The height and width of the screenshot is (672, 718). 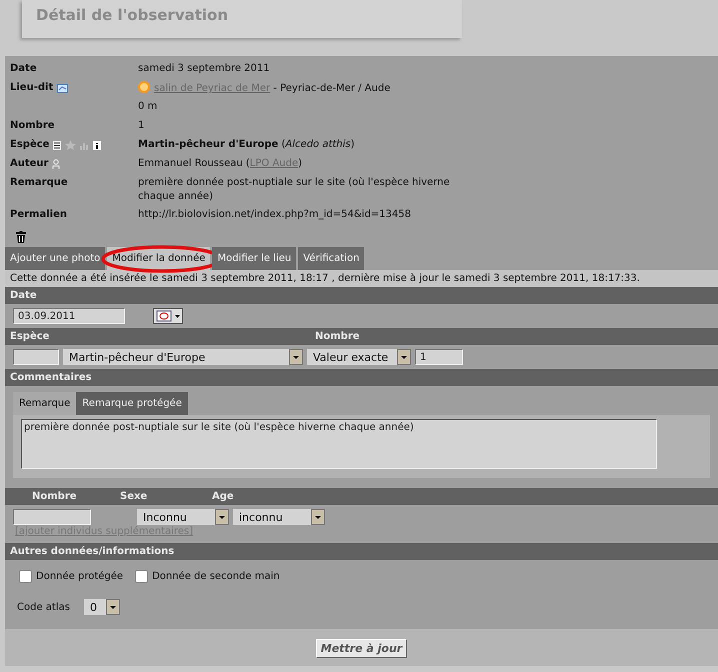 I want to click on bar-chart-icon, so click(x=85, y=145).